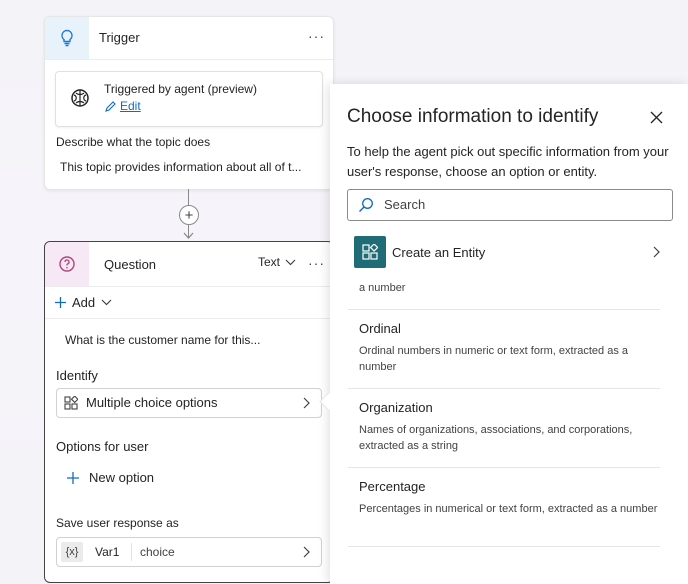  What do you see at coordinates (380, 328) in the screenshot?
I see `option-title: Ordinal` at bounding box center [380, 328].